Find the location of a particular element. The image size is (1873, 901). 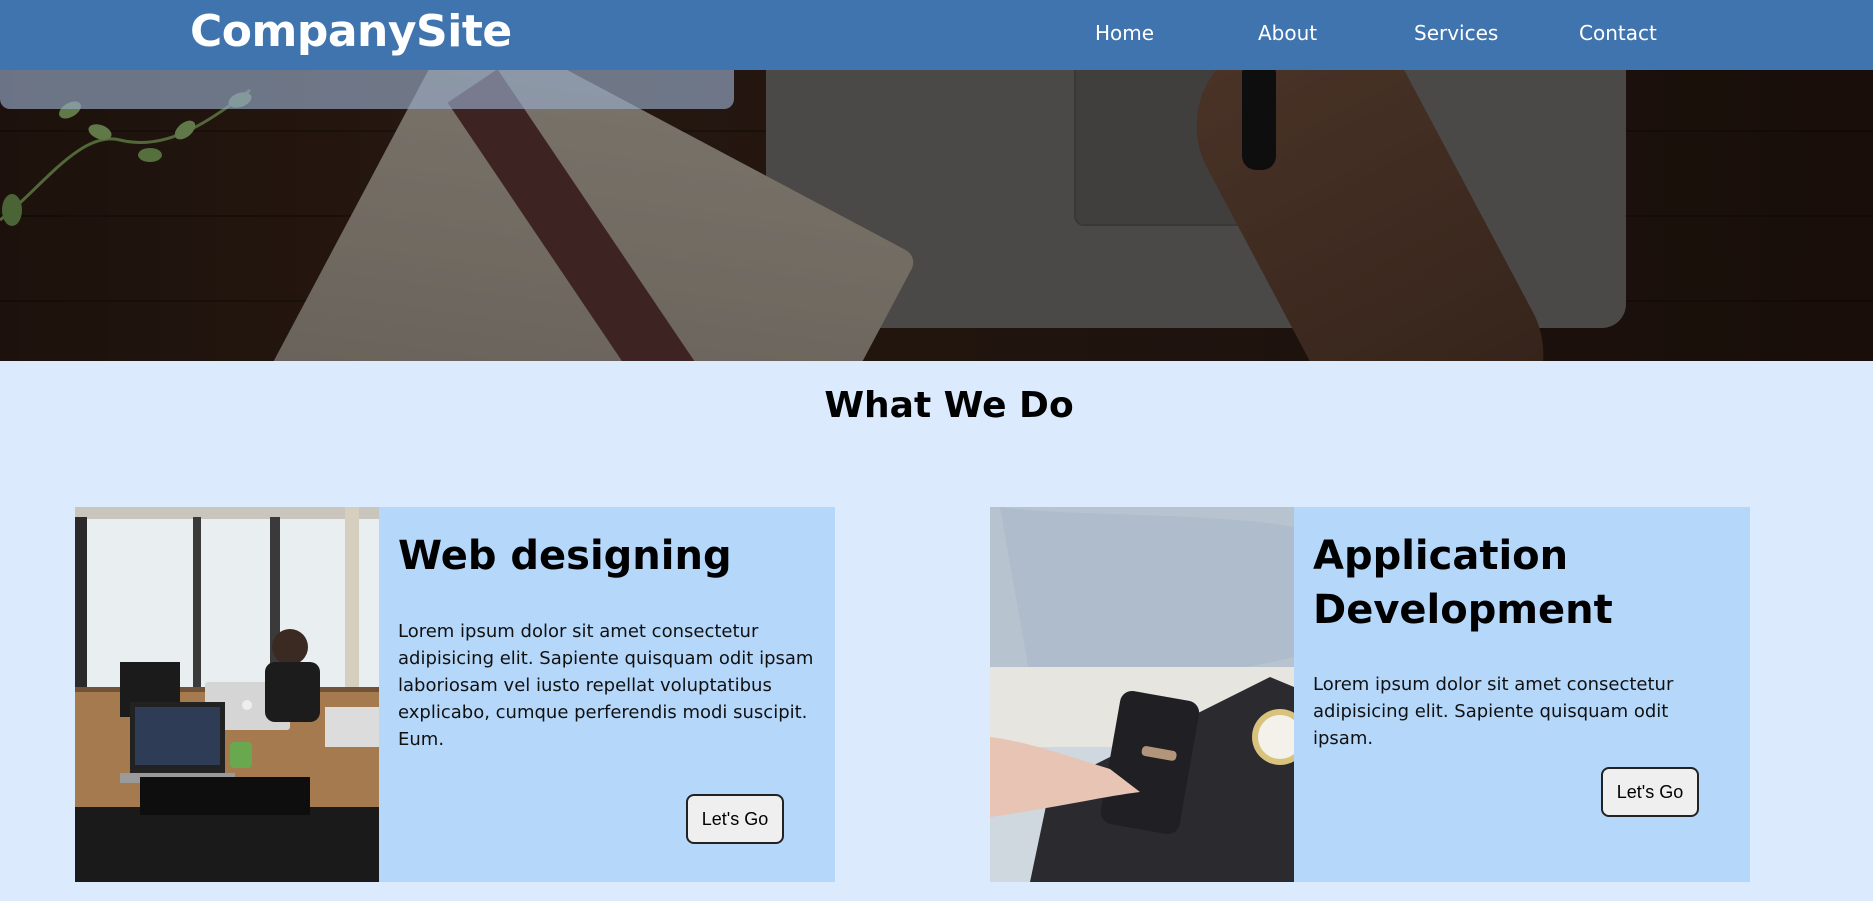

nav-link-services: Services is located at coordinates (1456, 33).